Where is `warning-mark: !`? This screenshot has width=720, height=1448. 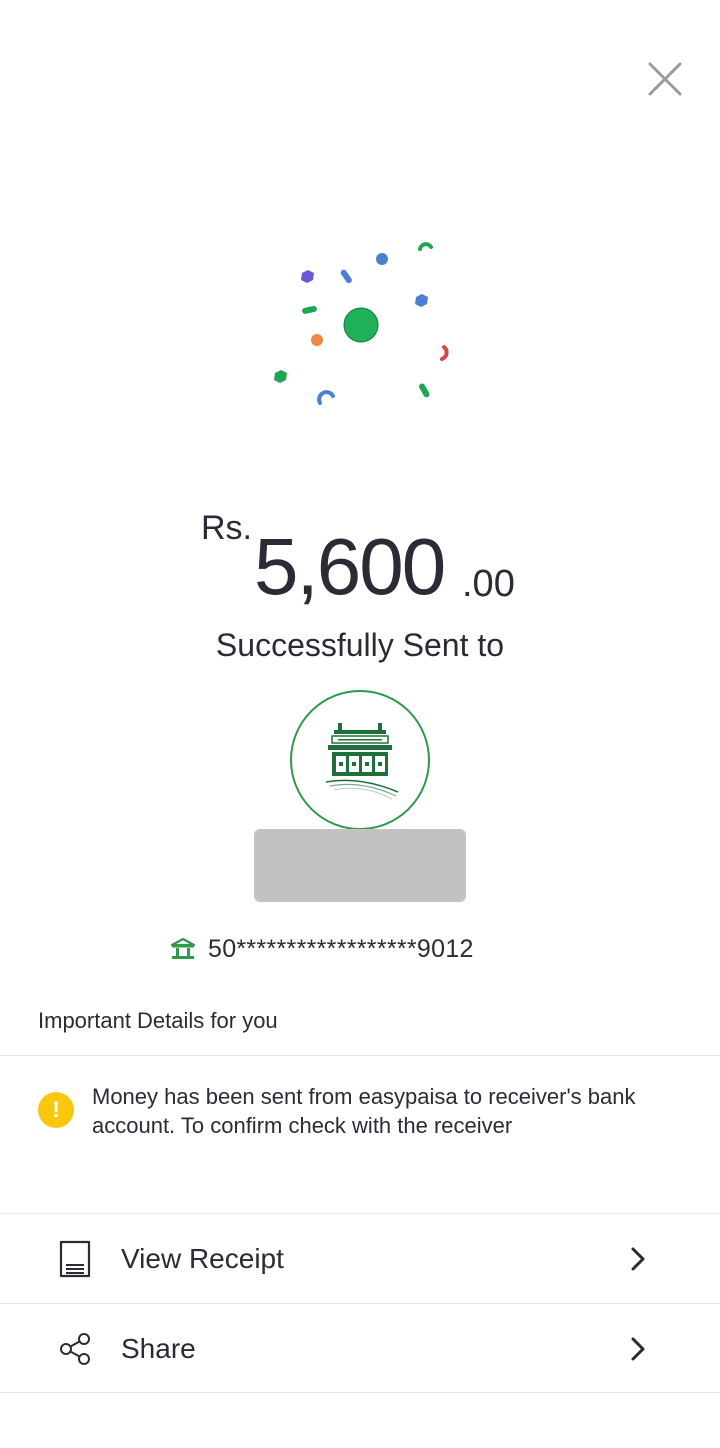
warning-mark: ! is located at coordinates (56, 1109).